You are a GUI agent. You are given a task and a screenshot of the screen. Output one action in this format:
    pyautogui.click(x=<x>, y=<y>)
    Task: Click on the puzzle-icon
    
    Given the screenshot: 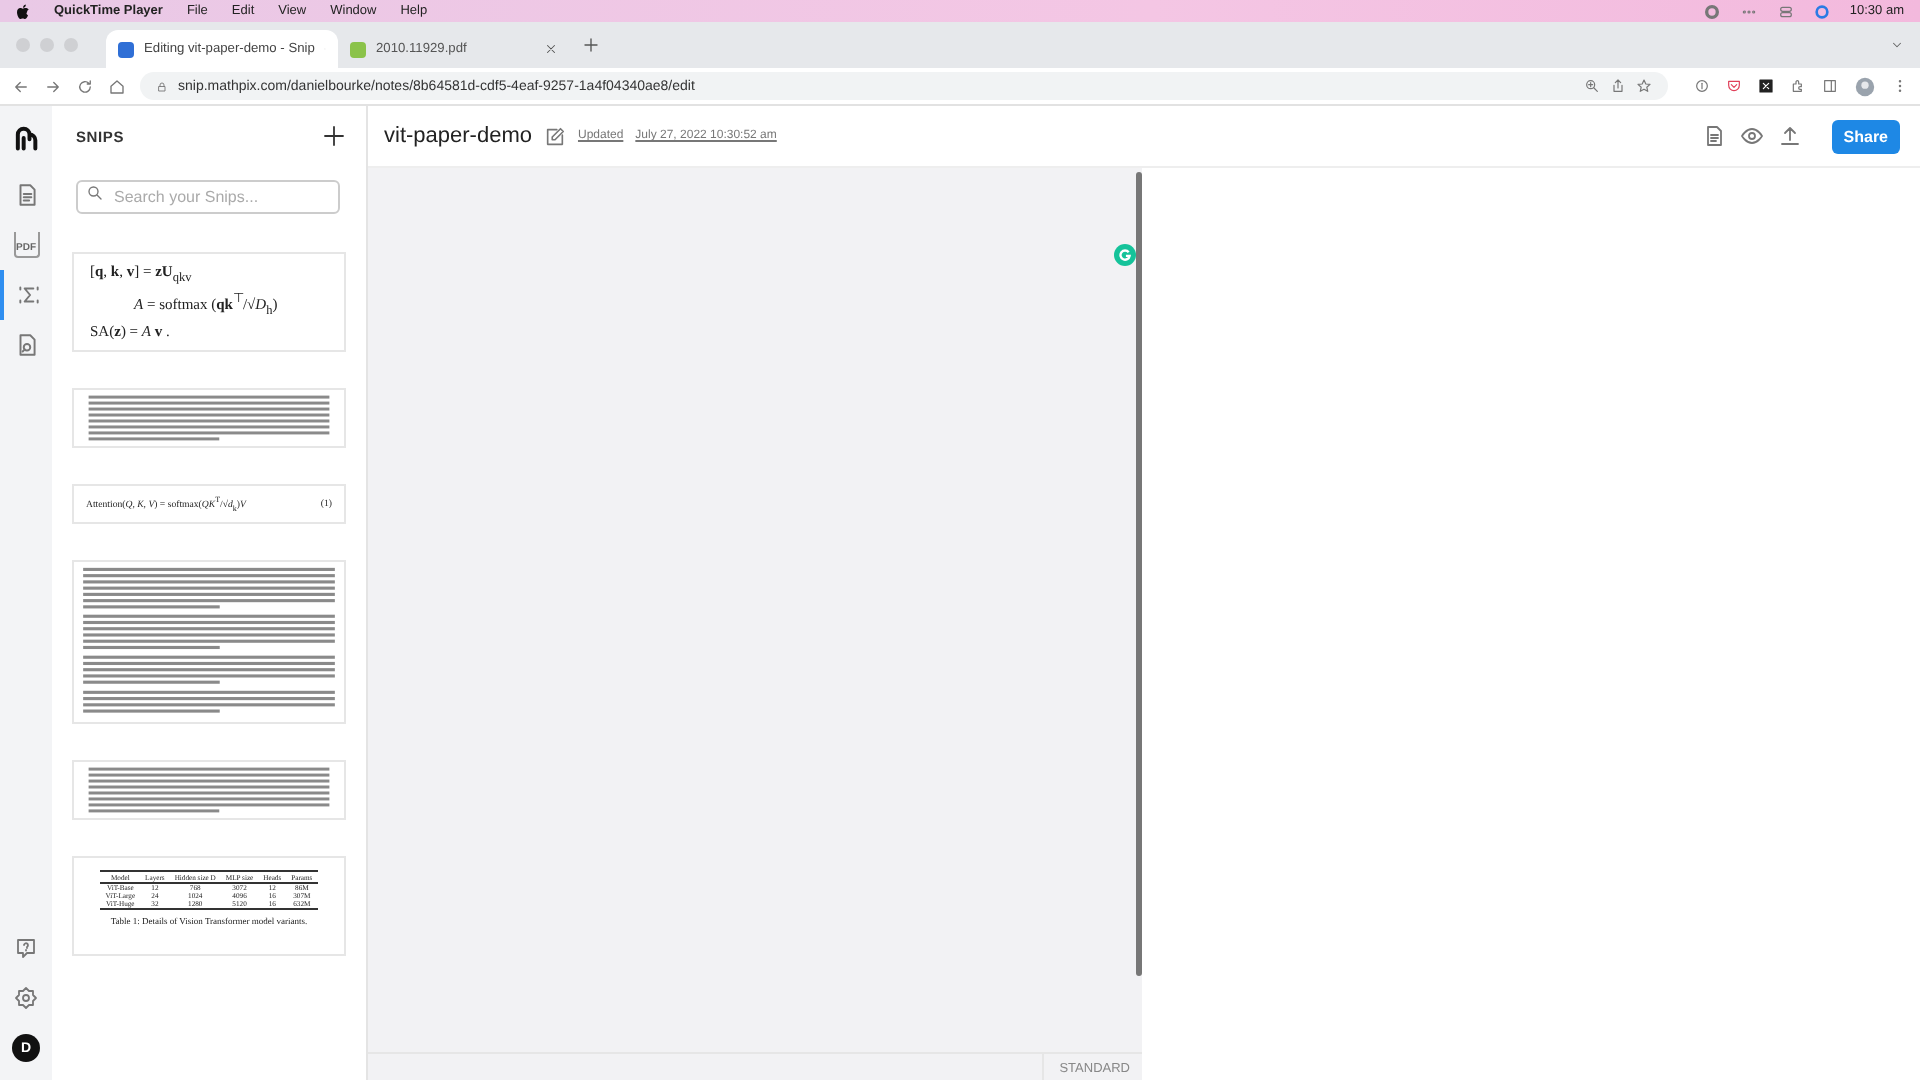 What is the action you would take?
    pyautogui.click(x=1798, y=86)
    